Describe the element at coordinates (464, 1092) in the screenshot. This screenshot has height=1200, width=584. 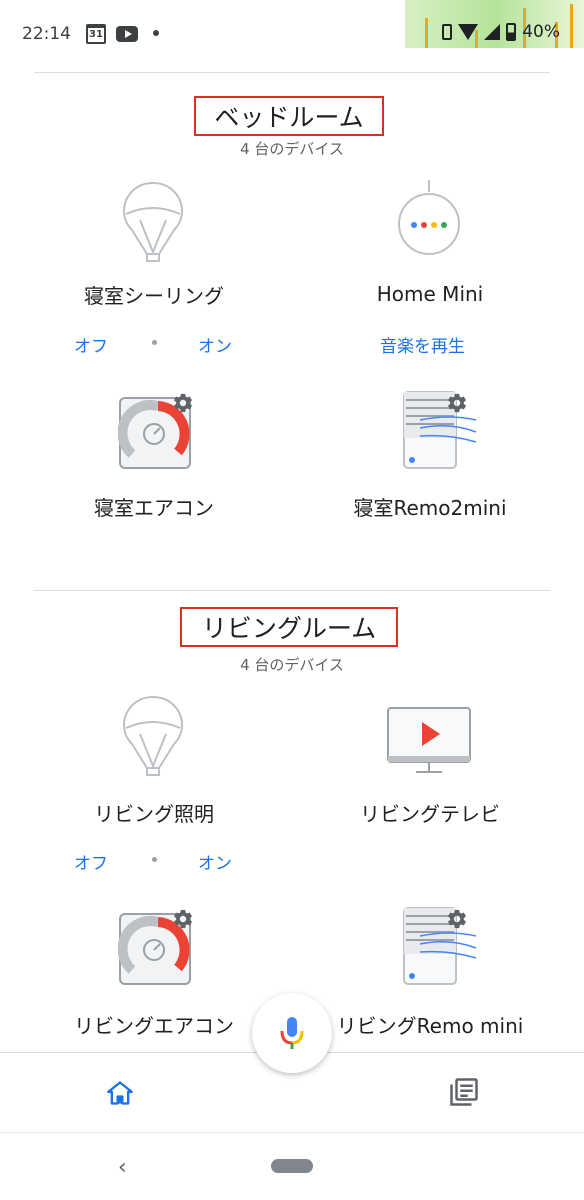
I see `feed-icon` at that location.